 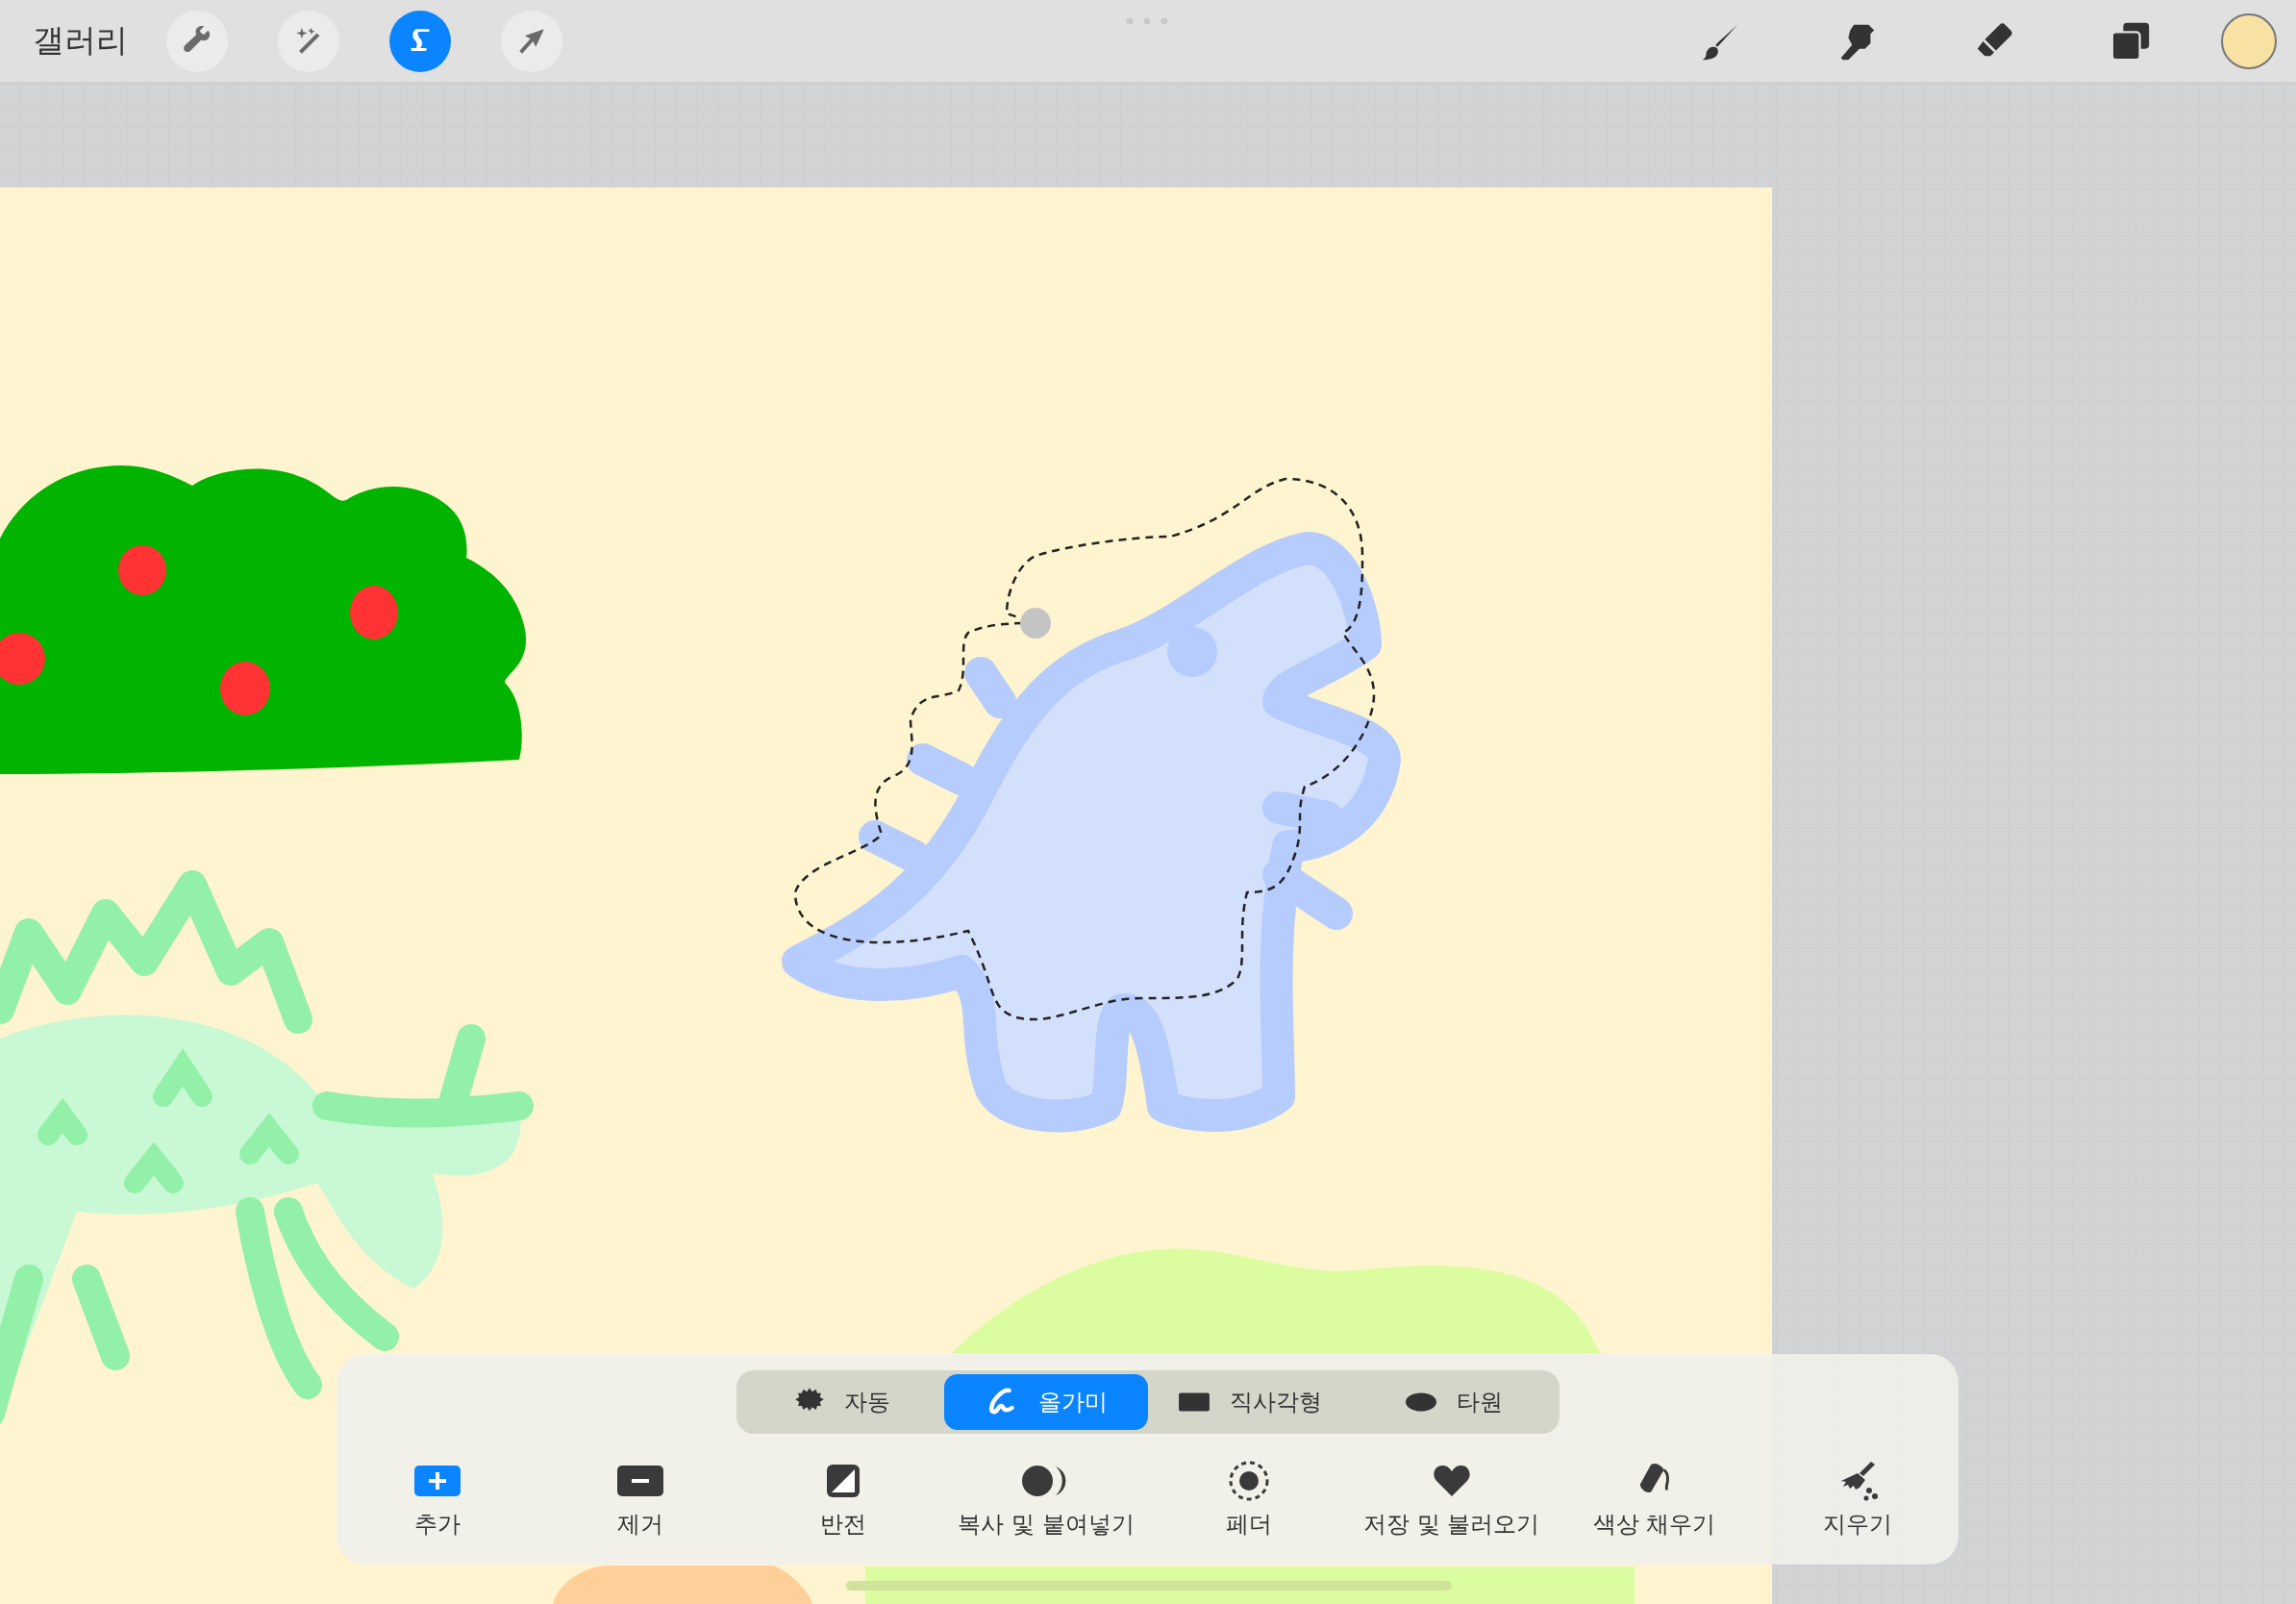 I want to click on gallery-button: 갤러리, so click(x=80, y=41).